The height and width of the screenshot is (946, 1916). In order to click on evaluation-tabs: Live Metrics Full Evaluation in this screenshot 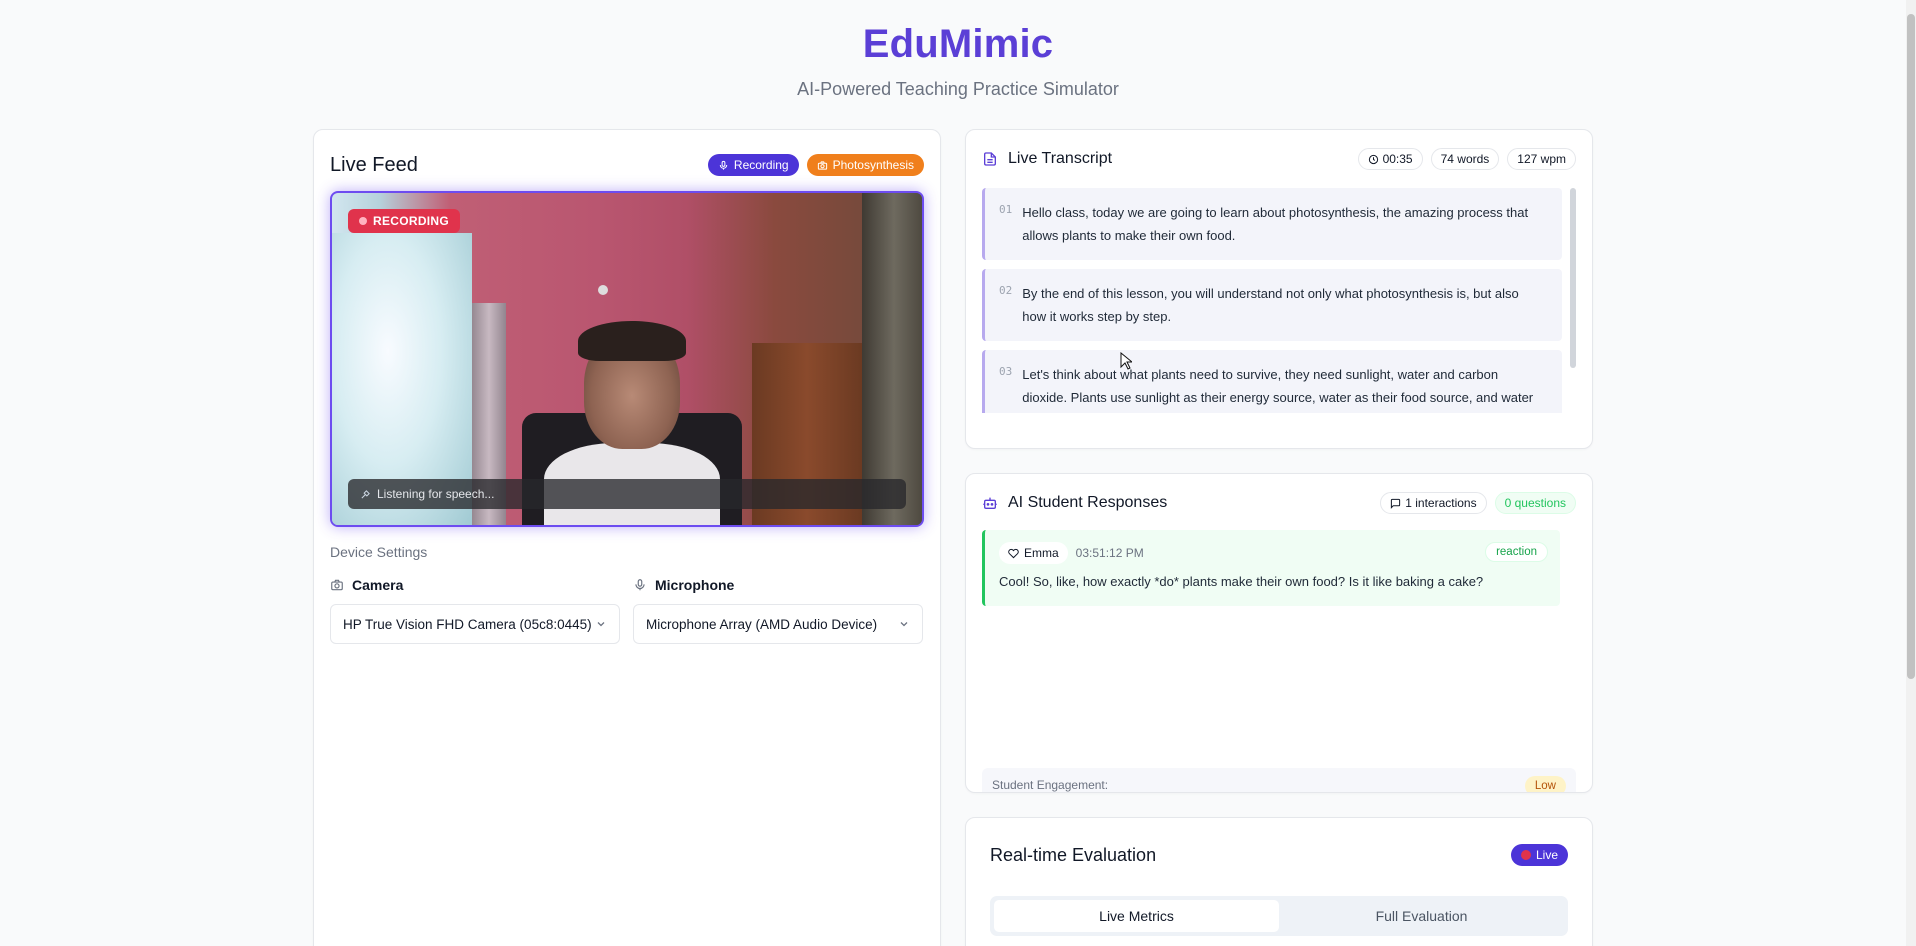, I will do `click(1279, 916)`.